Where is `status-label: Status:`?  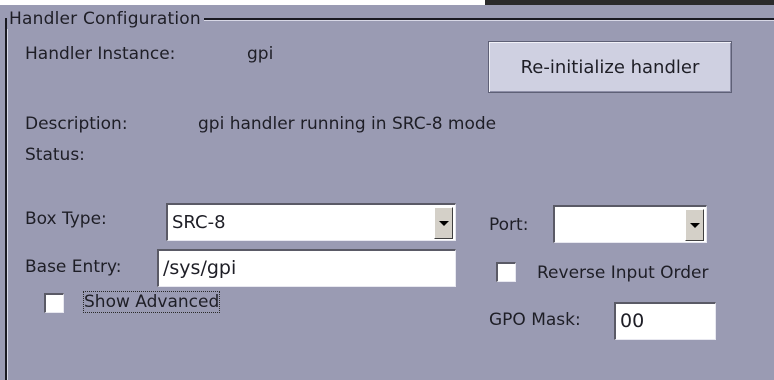 status-label: Status: is located at coordinates (55, 155).